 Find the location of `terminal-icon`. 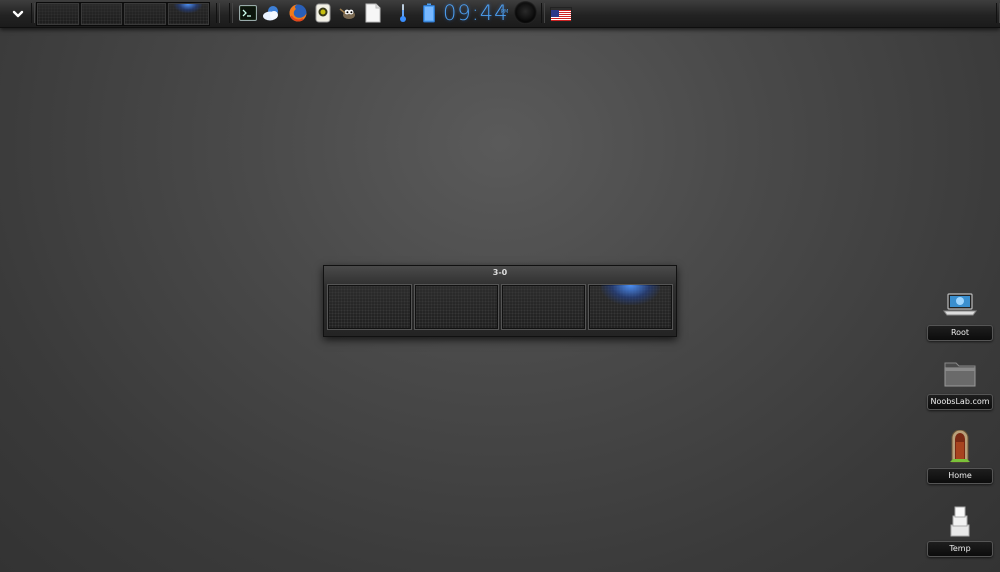

terminal-icon is located at coordinates (248, 13).